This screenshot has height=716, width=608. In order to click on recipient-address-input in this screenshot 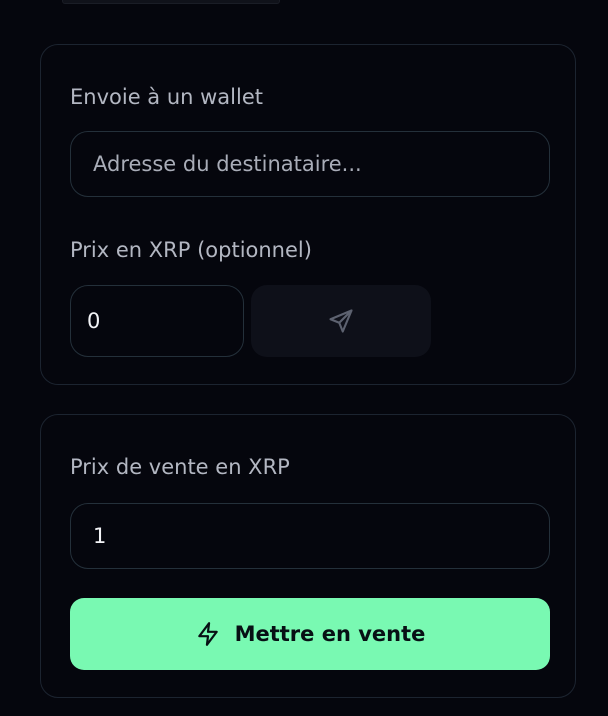, I will do `click(310, 164)`.